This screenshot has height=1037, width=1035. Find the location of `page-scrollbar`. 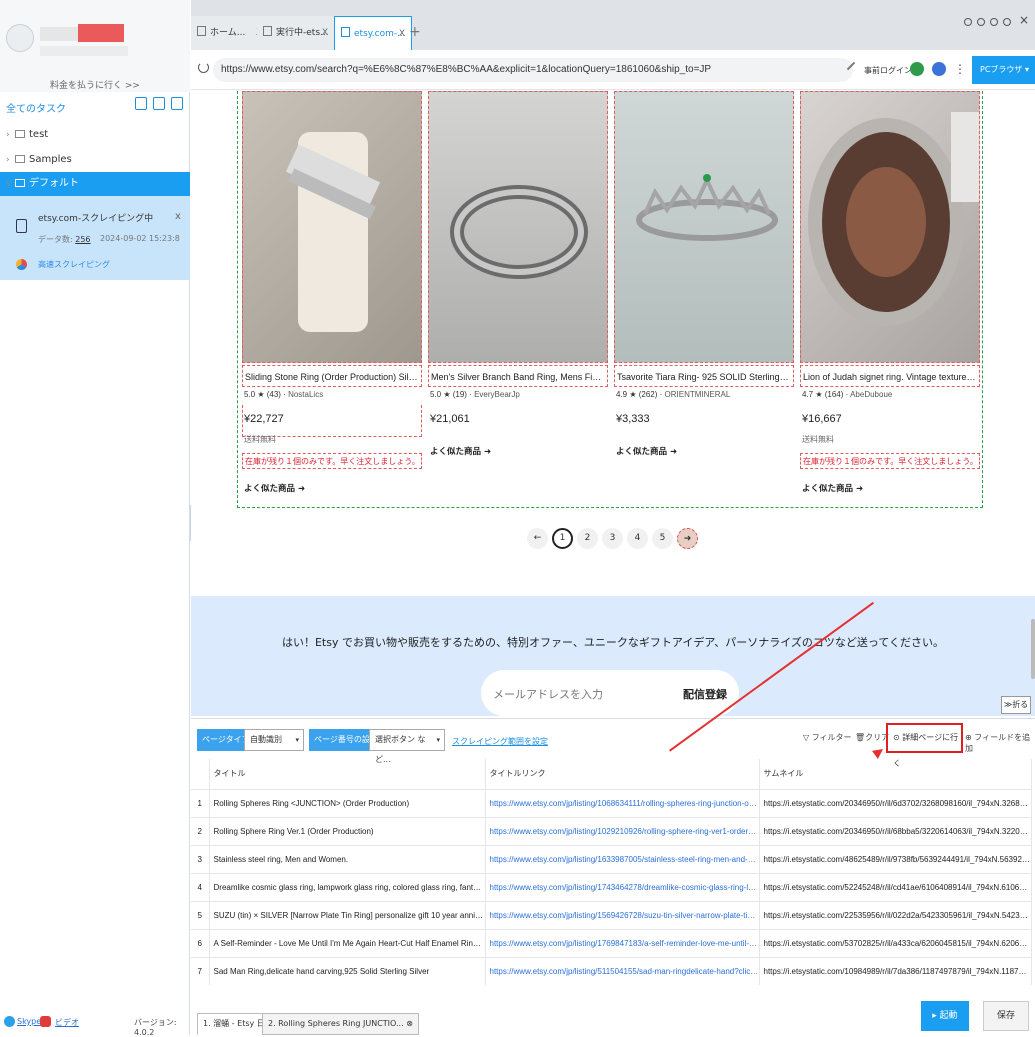

page-scrollbar is located at coordinates (1033, 649).